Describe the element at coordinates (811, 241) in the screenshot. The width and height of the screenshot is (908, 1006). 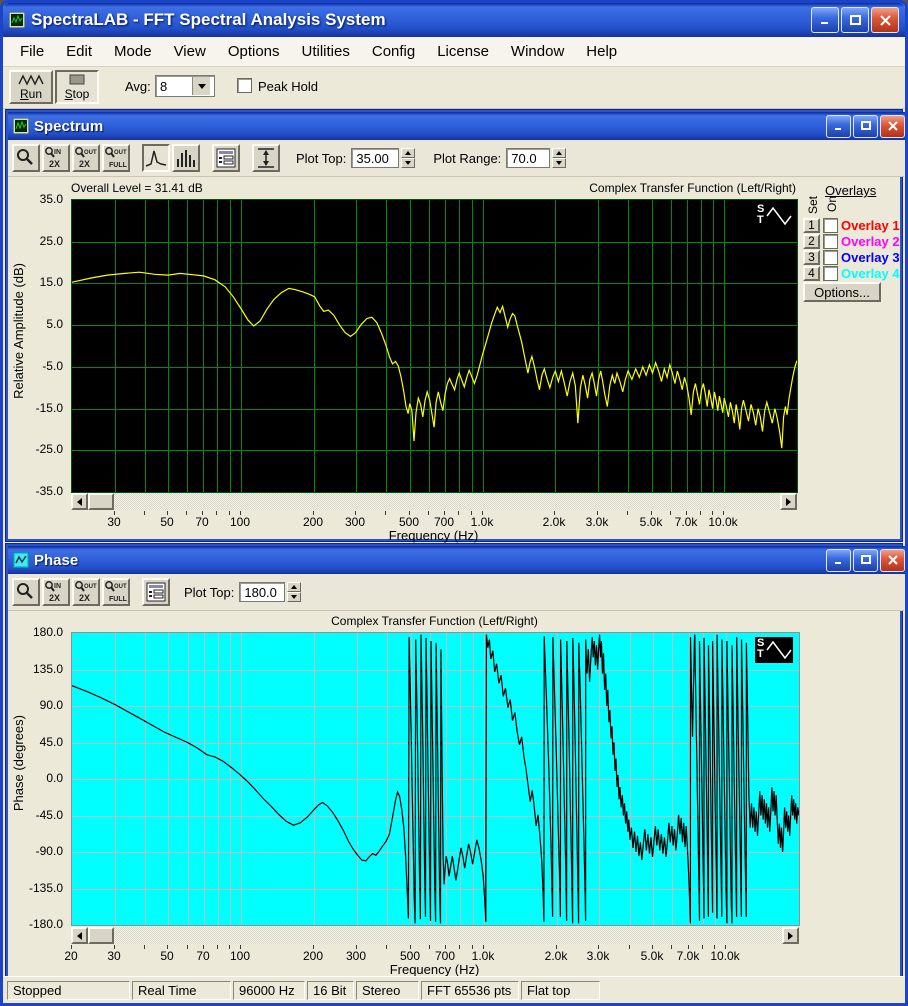
I see `overlay-set-button-2: 2` at that location.